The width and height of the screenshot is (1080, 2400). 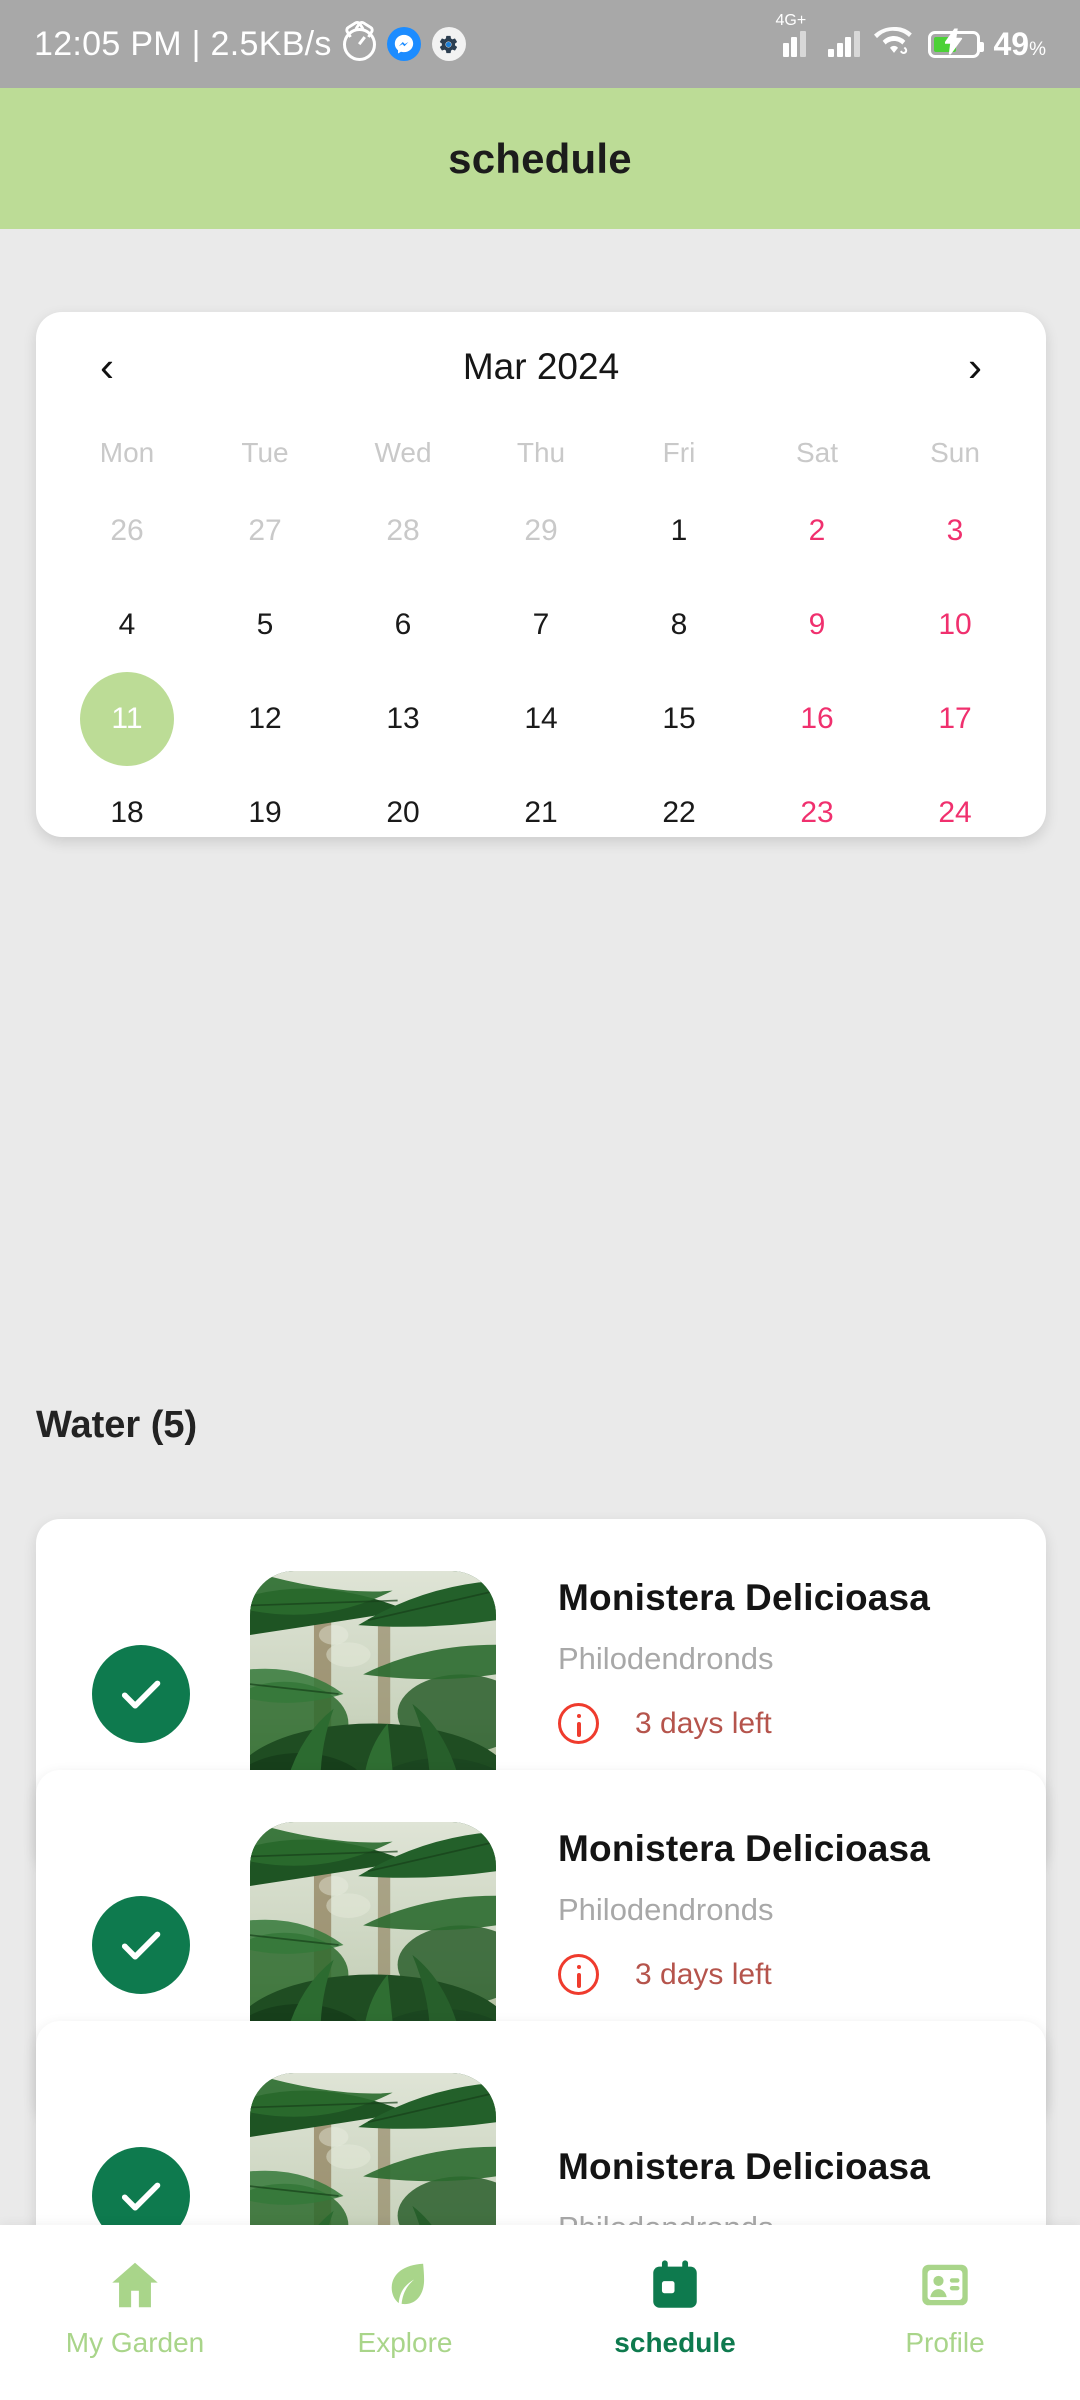 I want to click on calendar-day-16: 16, so click(x=817, y=719).